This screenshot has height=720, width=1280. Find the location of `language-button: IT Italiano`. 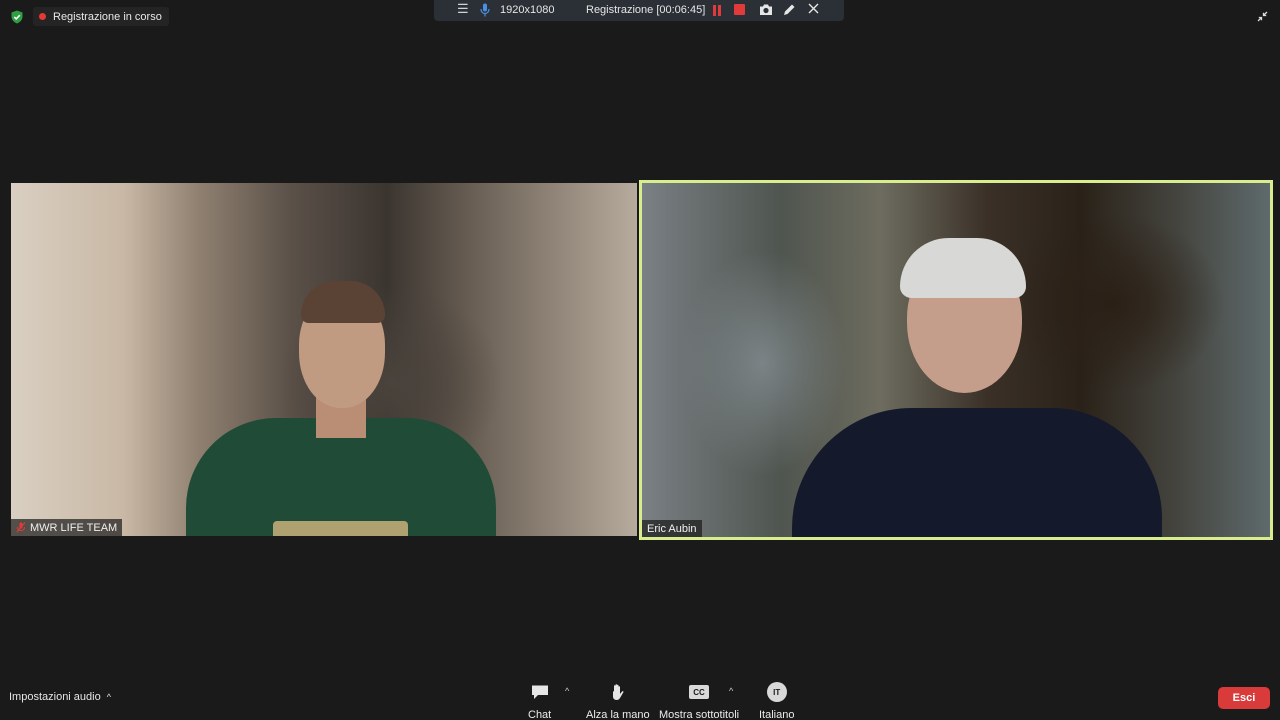

language-button: IT Italiano is located at coordinates (776, 701).